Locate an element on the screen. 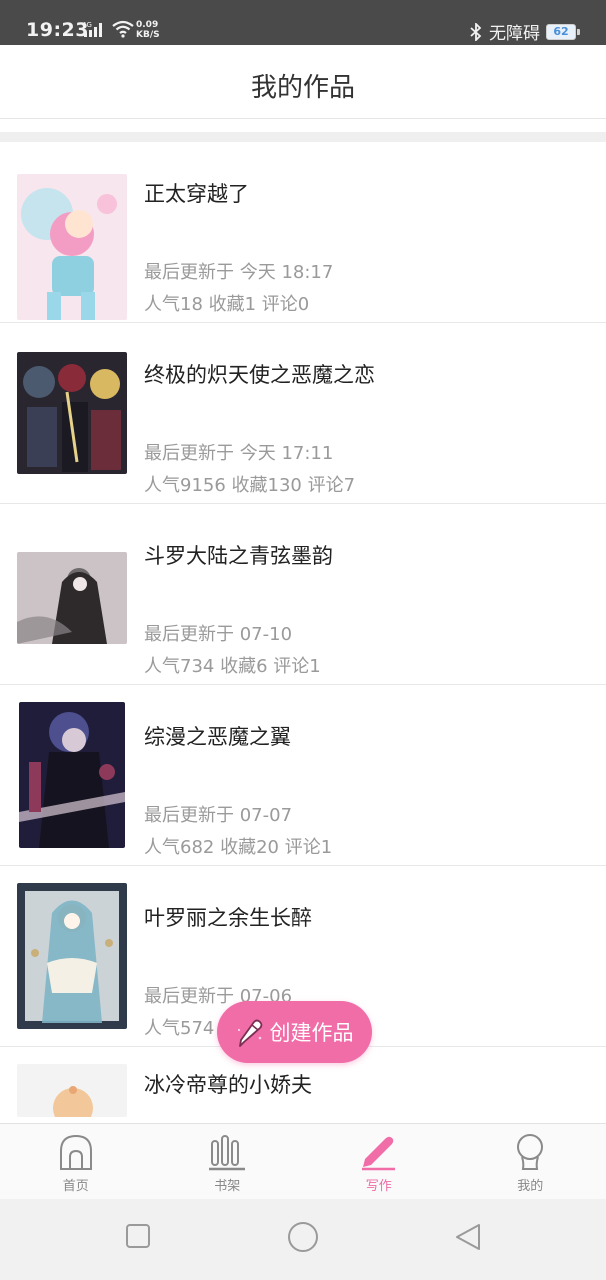  svg-text: 4G is located at coordinates (87, 25).